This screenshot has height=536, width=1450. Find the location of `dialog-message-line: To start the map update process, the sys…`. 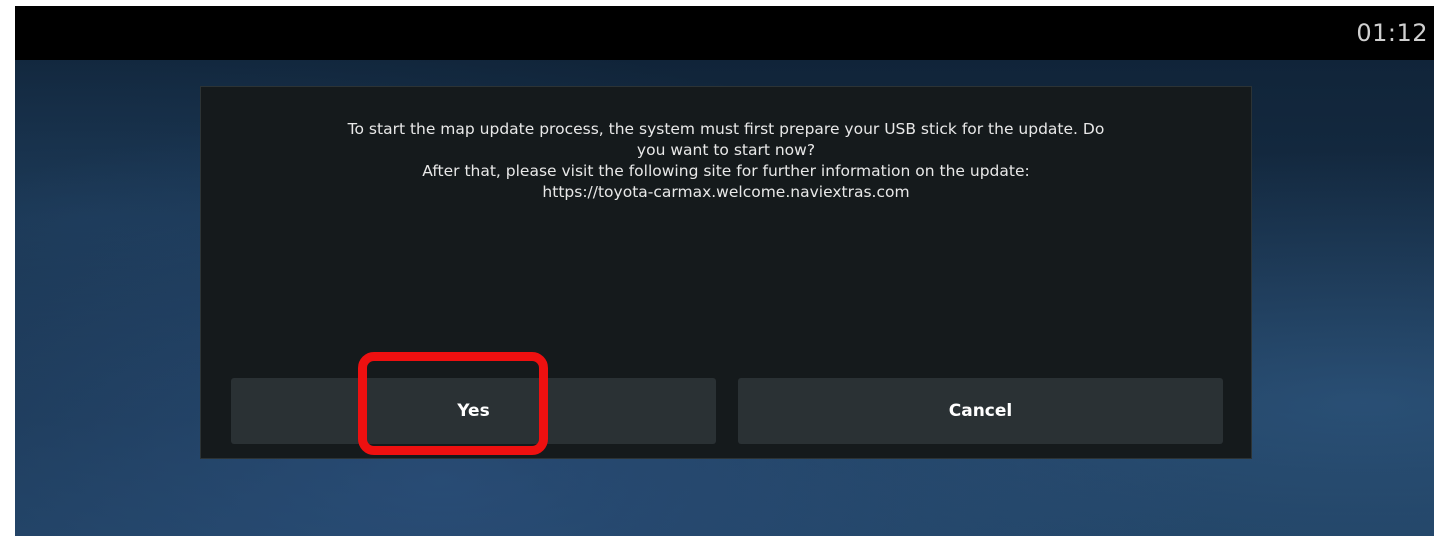

dialog-message-line: To start the map update process, the sys… is located at coordinates (726, 129).